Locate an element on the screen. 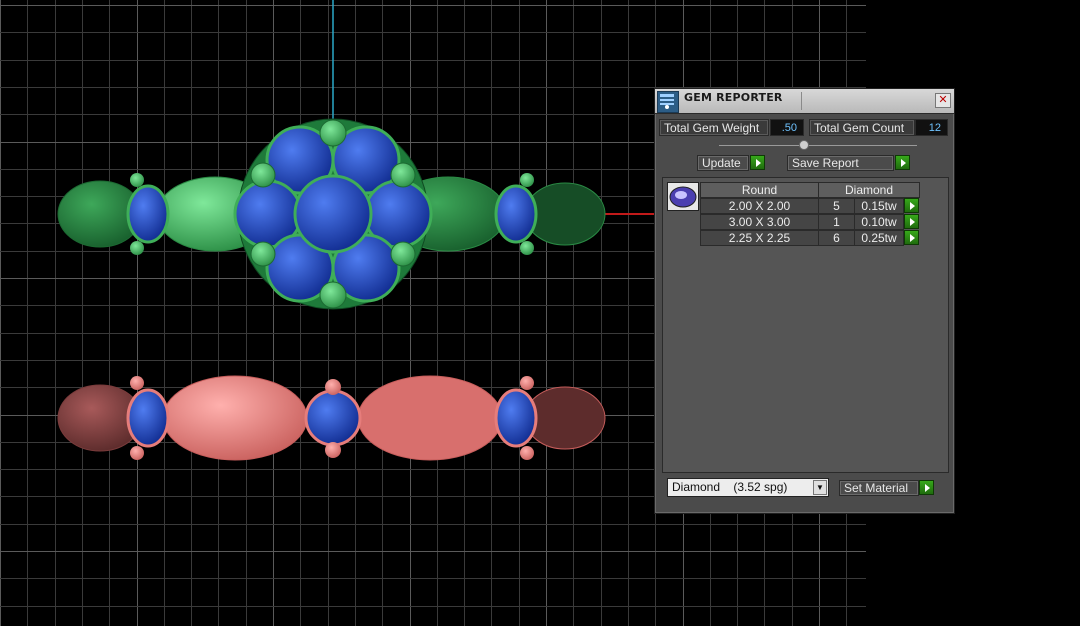 Image resolution: width=1080 pixels, height=626 pixels. table-row-weight: 0.10tw is located at coordinates (879, 222).